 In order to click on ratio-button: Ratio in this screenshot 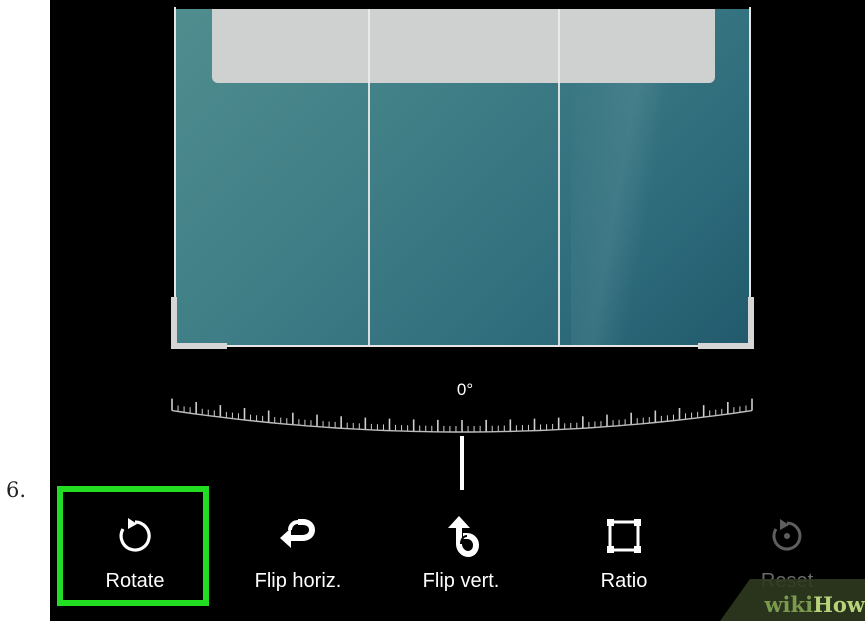, I will do `click(624, 558)`.